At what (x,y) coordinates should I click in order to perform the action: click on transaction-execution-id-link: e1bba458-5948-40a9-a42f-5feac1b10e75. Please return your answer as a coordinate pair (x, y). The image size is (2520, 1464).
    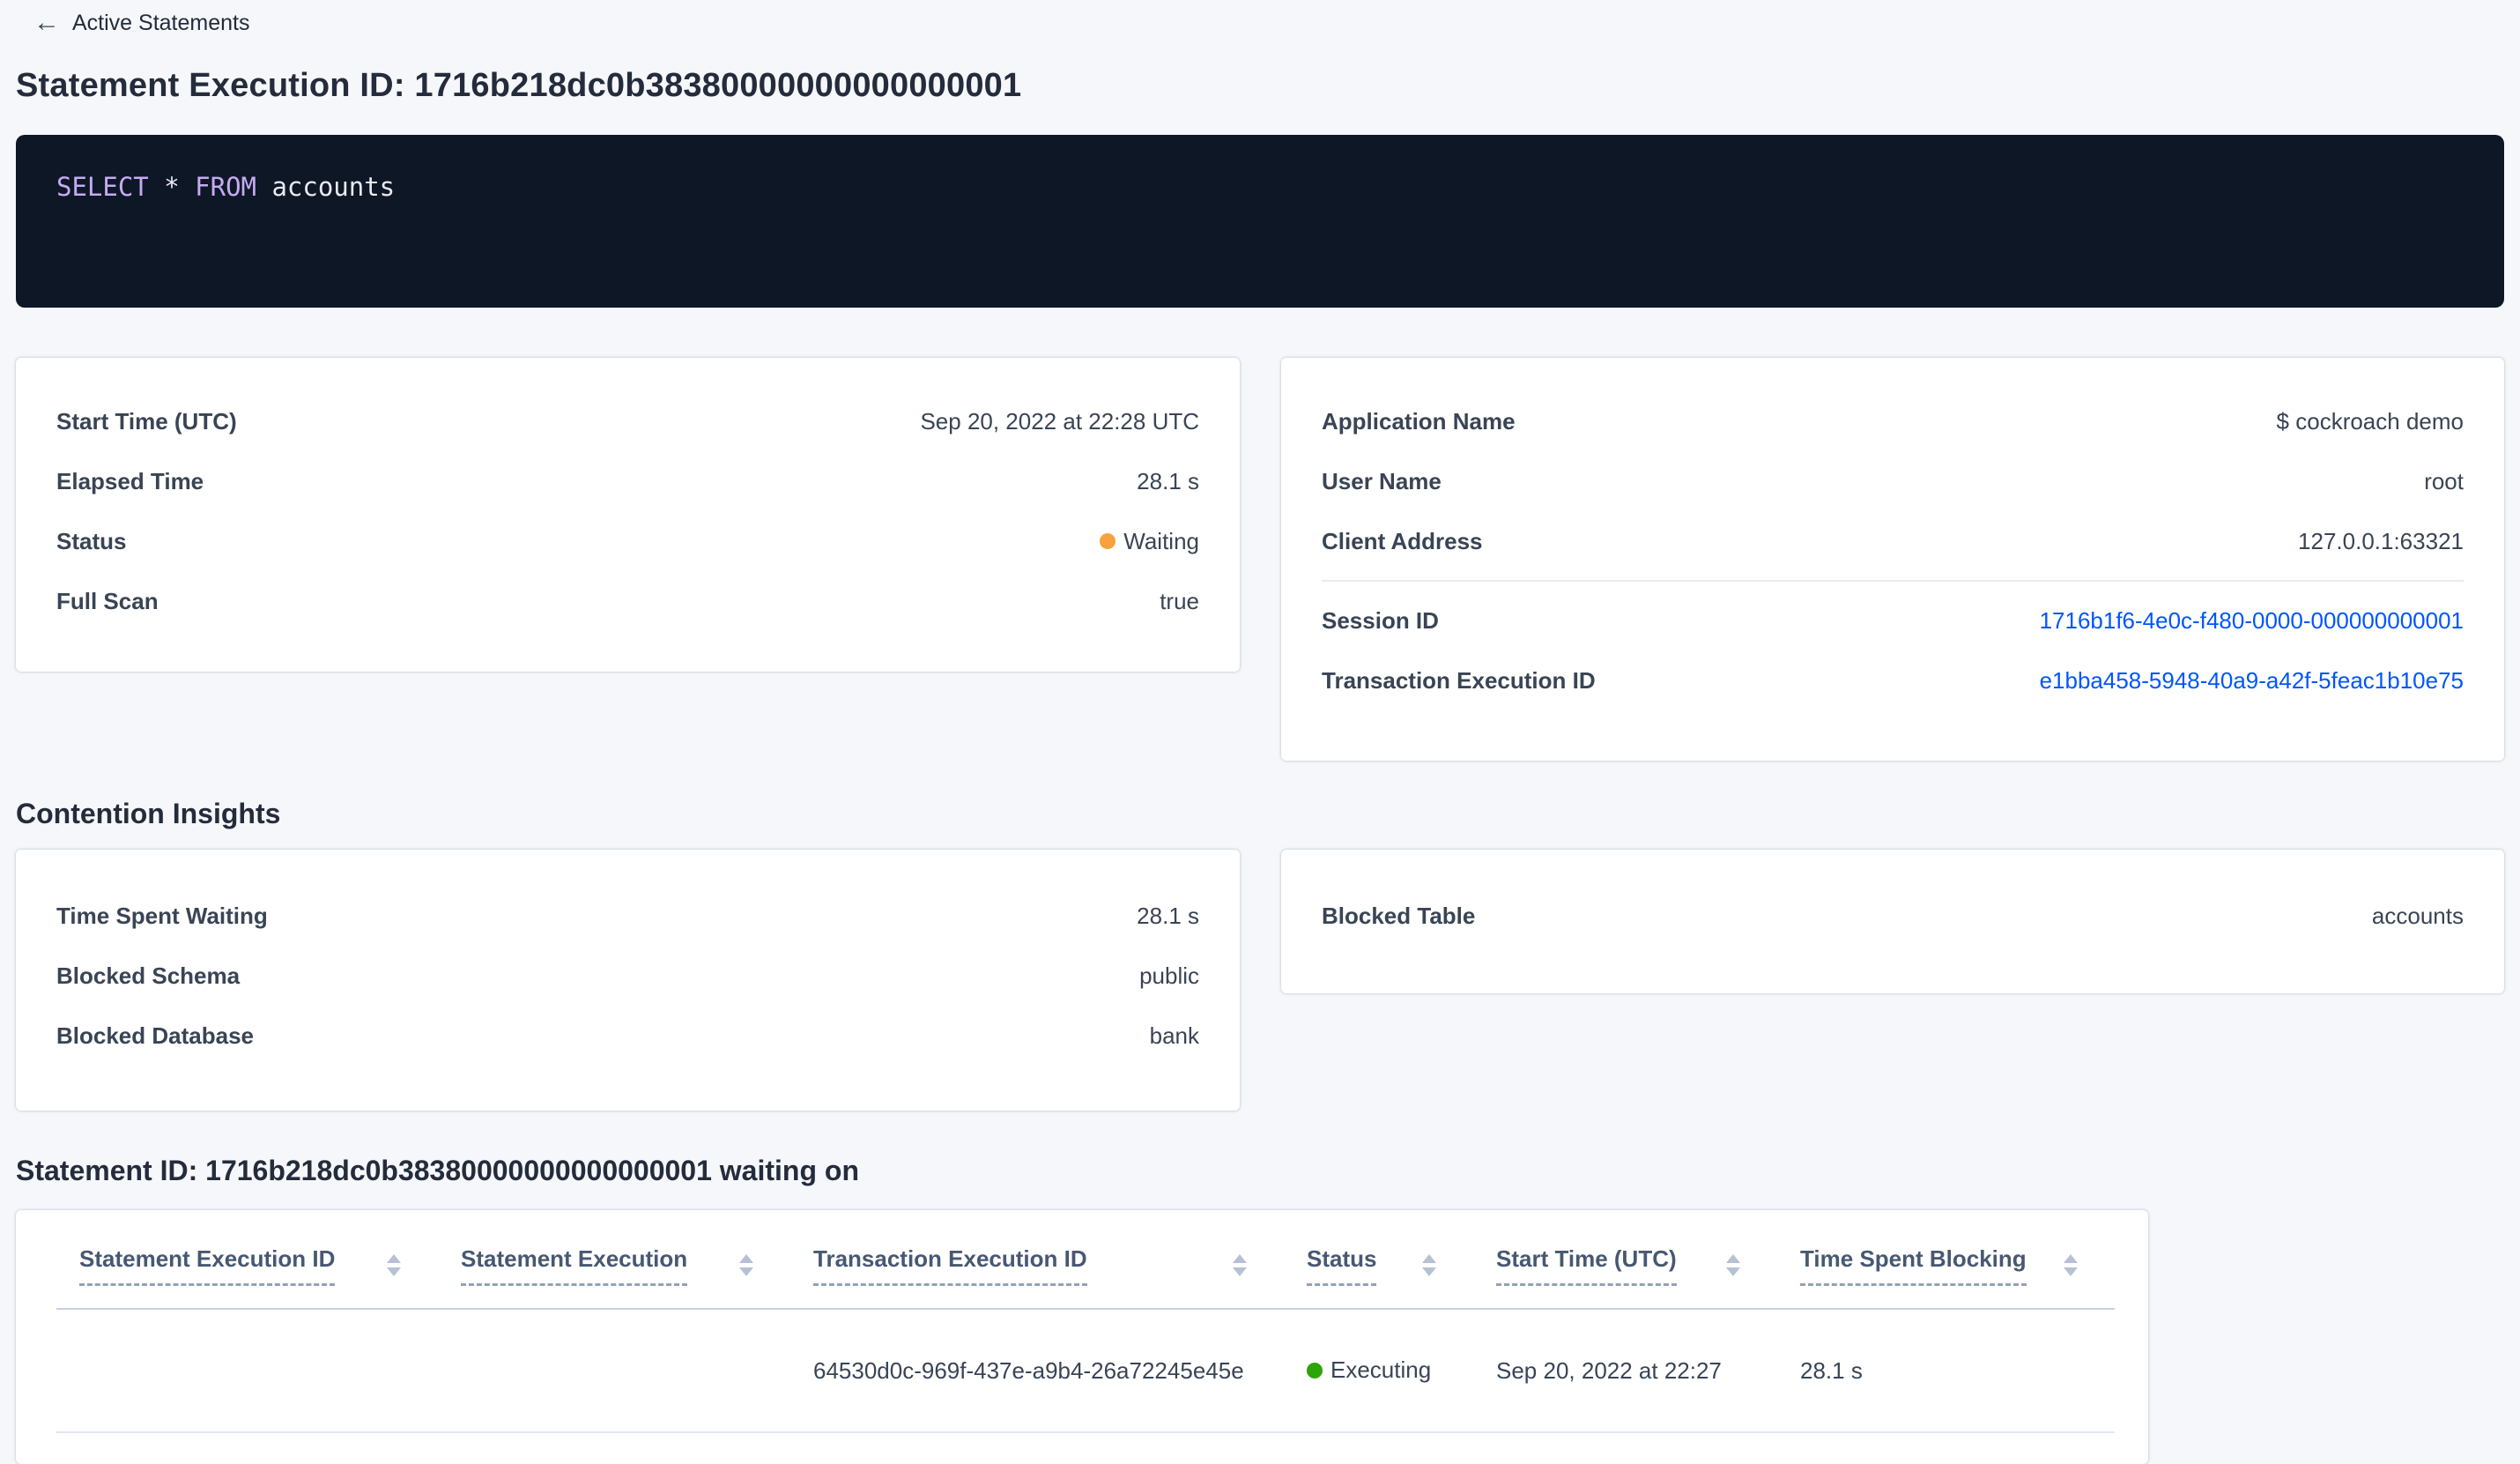
    Looking at the image, I should click on (2252, 681).